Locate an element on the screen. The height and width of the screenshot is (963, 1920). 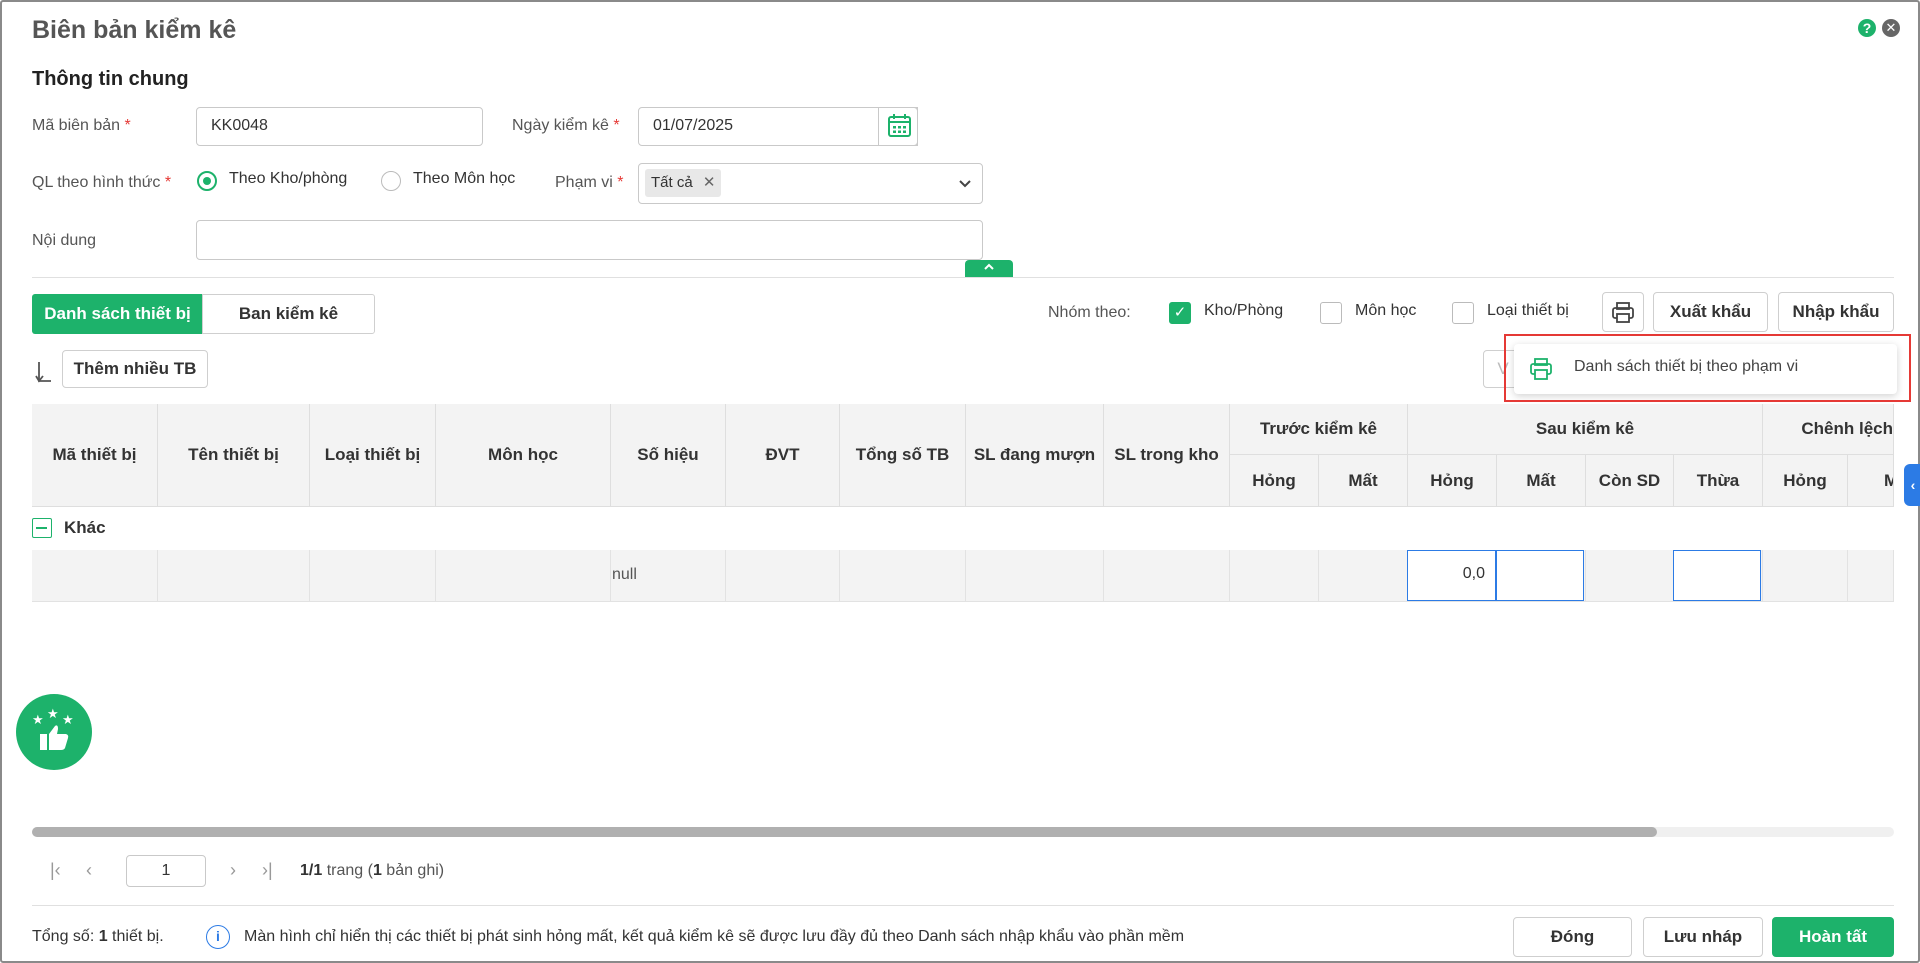
checkbox-subject-label: Môn học is located at coordinates (1385, 311).